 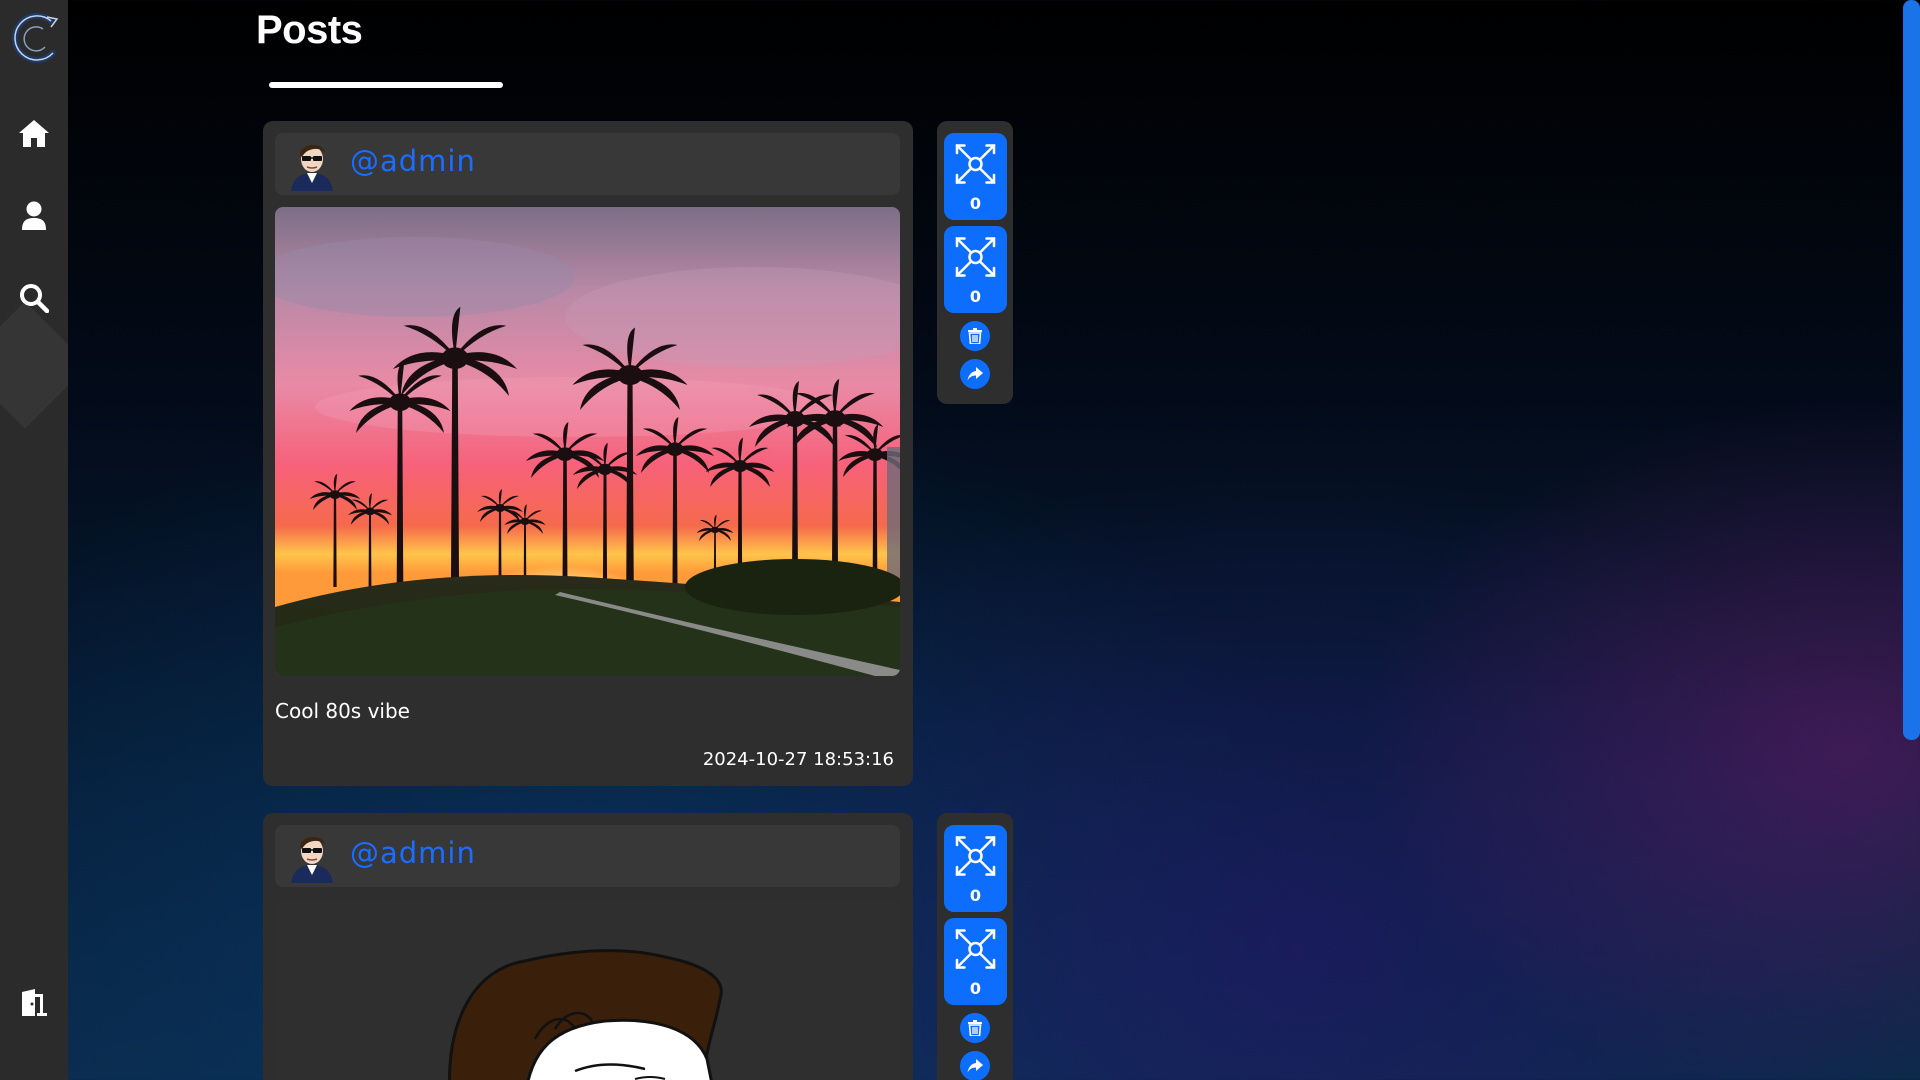 I want to click on scrollbar-thumb, so click(x=1911, y=370).